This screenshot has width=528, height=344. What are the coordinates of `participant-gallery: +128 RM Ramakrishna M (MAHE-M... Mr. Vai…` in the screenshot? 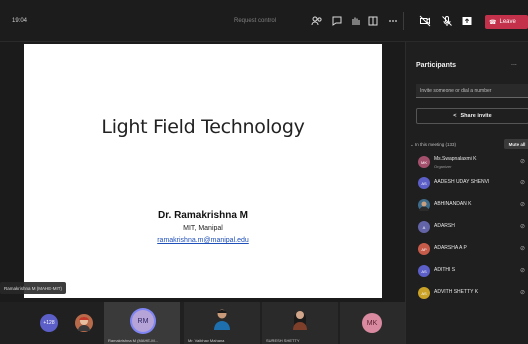 It's located at (202, 323).